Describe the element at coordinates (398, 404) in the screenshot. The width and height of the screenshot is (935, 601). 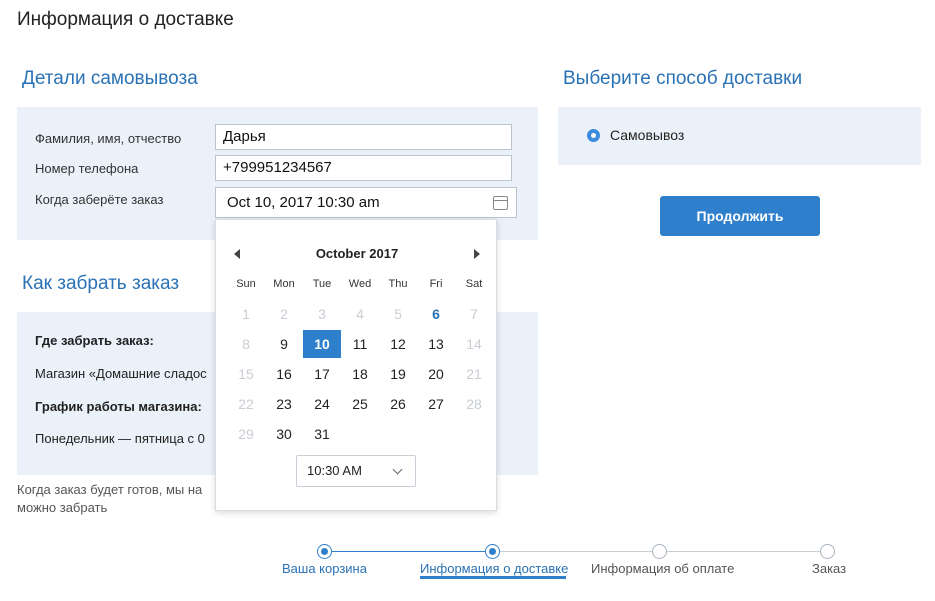
I see `calendar-day: 26` at that location.